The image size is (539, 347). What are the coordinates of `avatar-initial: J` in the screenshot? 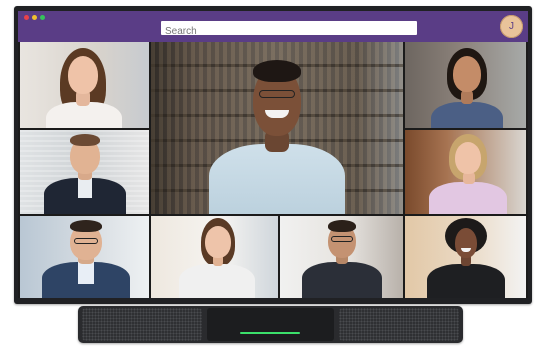 It's located at (511, 26).